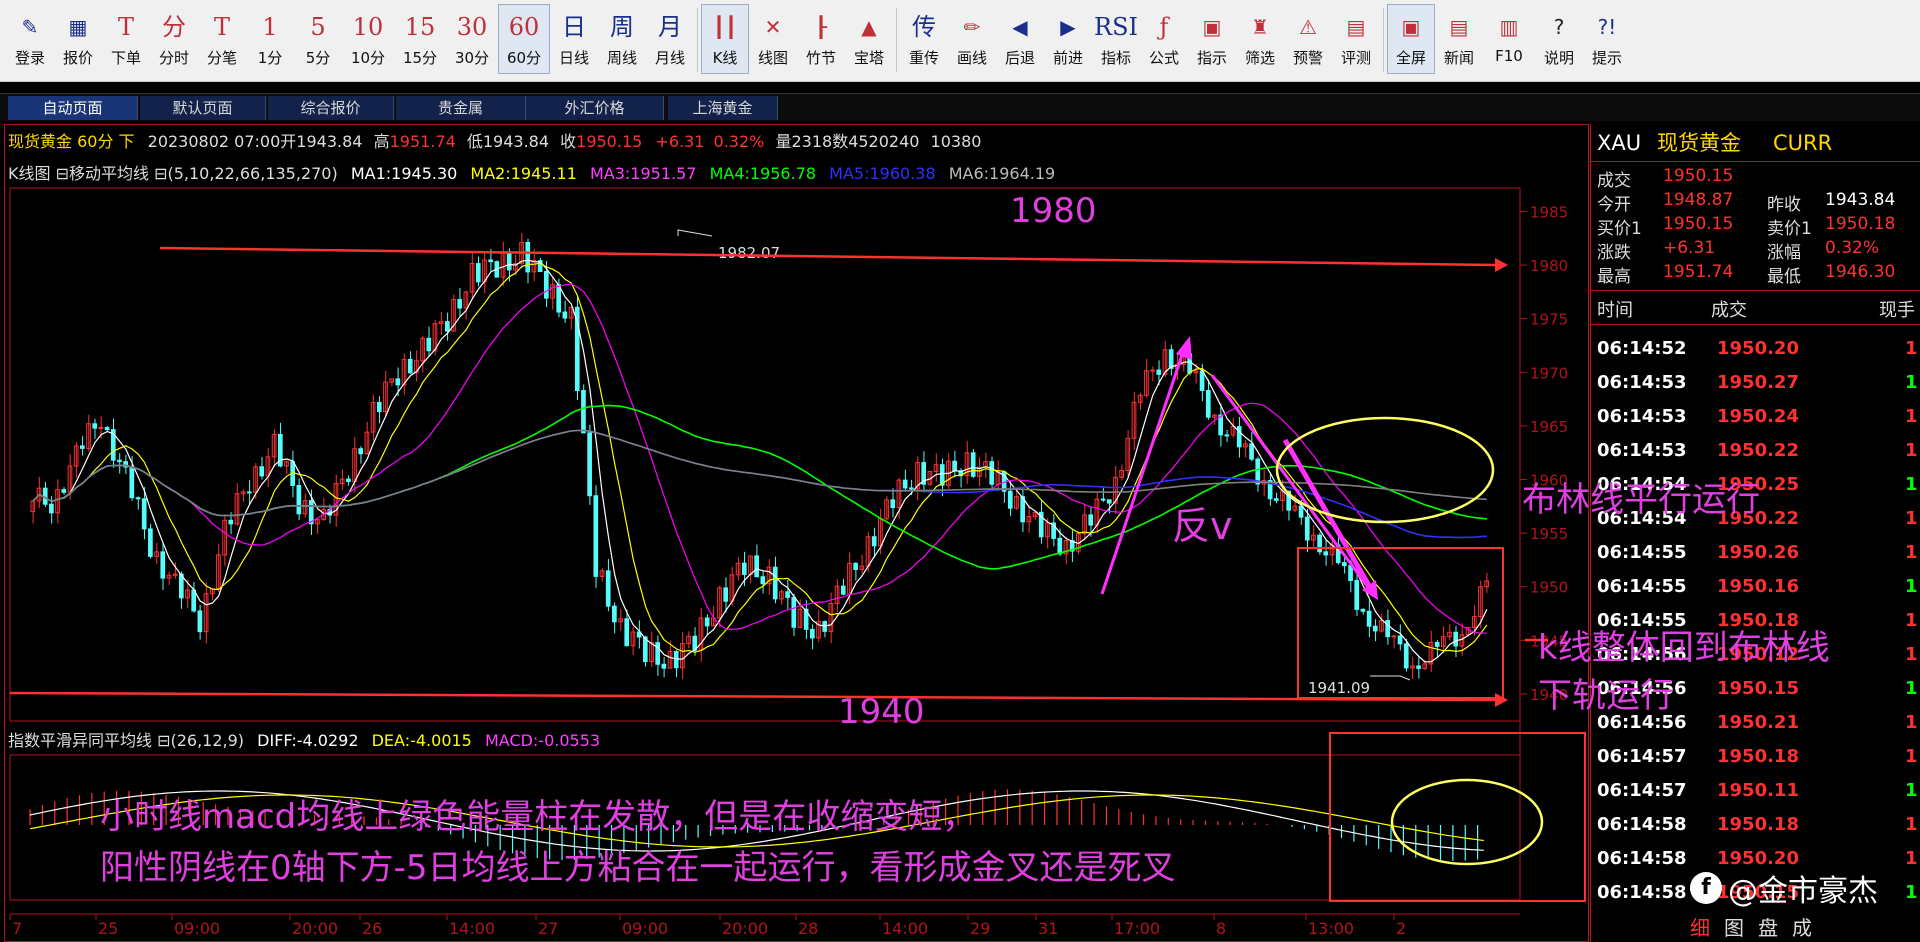 This screenshot has height=942, width=1920. I want to click on low-label: 低, so click(474, 141).